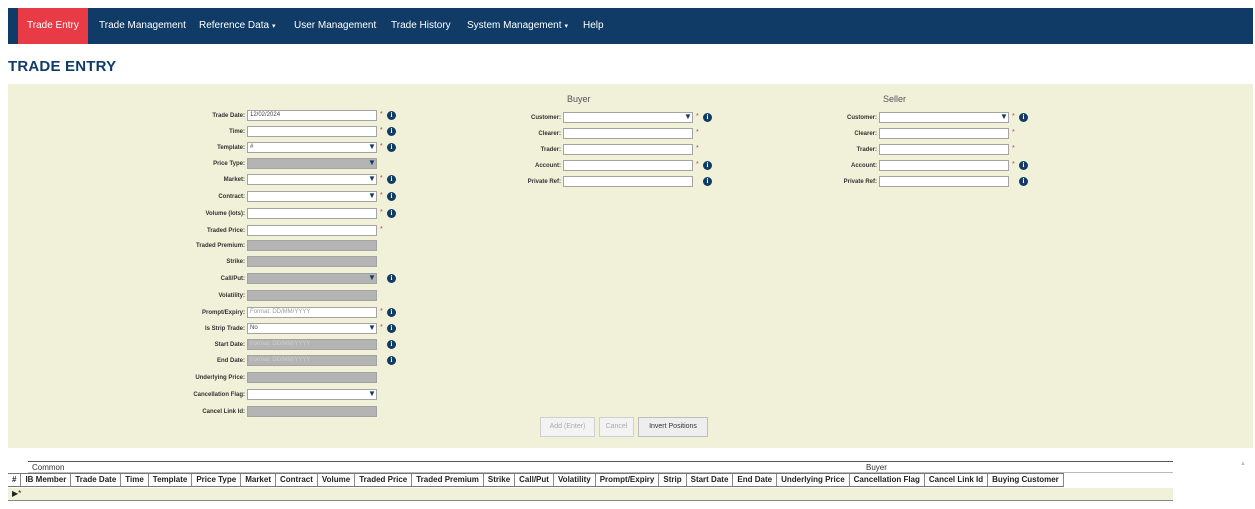 The image size is (1255, 509). What do you see at coordinates (628, 149) in the screenshot?
I see `buyer-trader-field` at bounding box center [628, 149].